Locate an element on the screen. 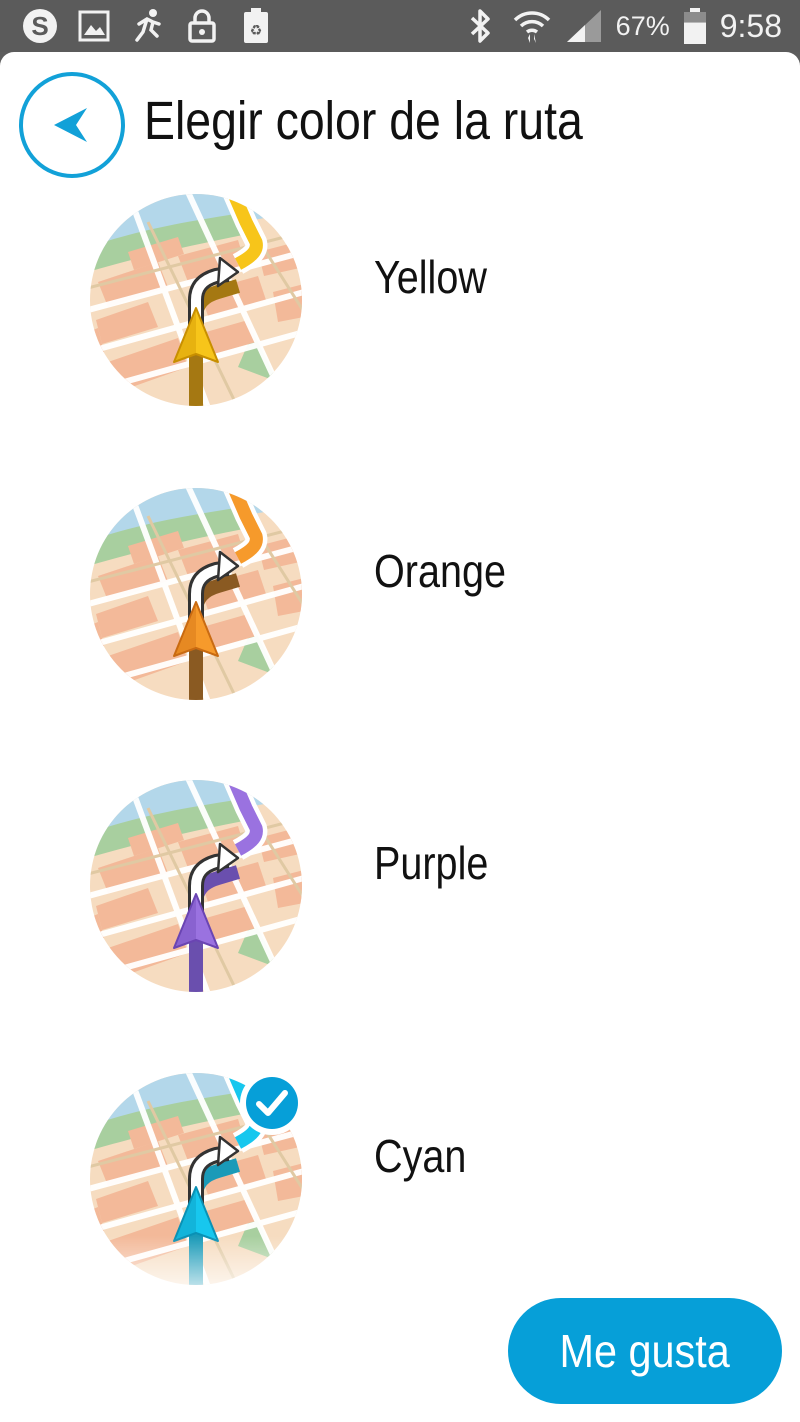  battery-icon is located at coordinates (695, 26).